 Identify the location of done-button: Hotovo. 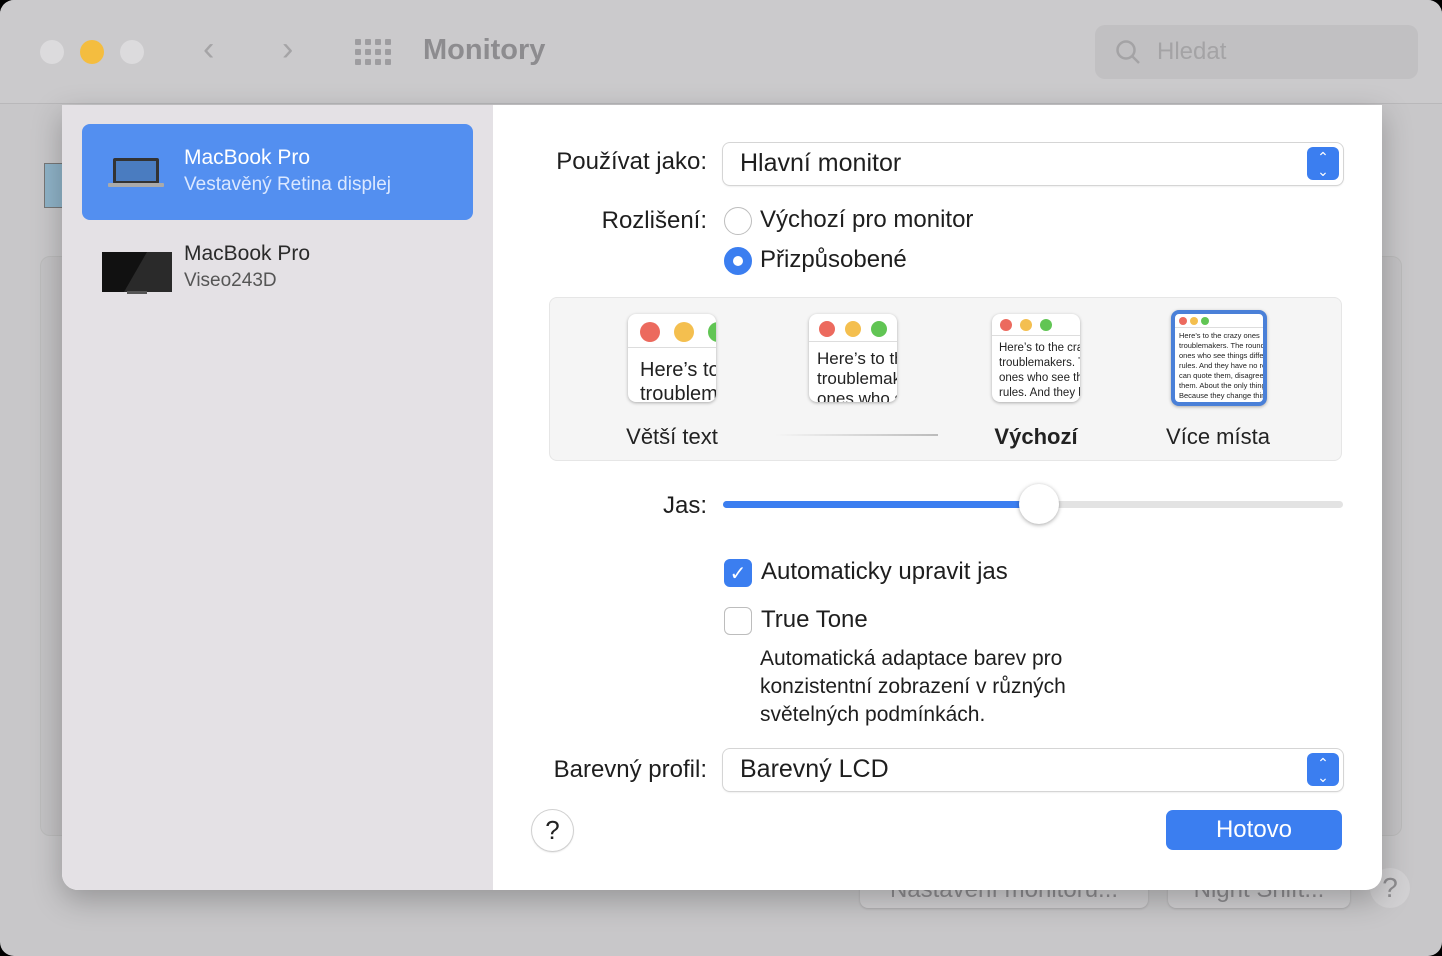
(1254, 830).